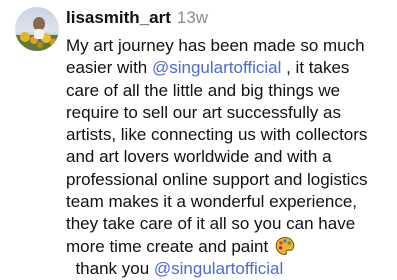  What do you see at coordinates (110, 268) in the screenshot?
I see `comment-text-part: thank you` at bounding box center [110, 268].